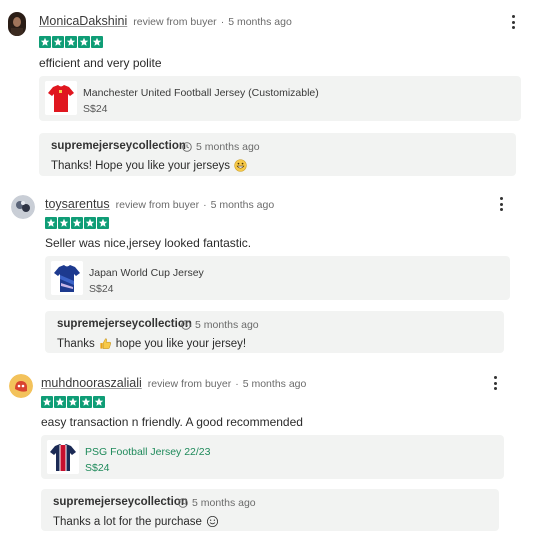 Image resolution: width=534 pixels, height=537 pixels. Describe the element at coordinates (277, 278) in the screenshot. I see `product-card: Japan World Cup Jersey S$24` at that location.